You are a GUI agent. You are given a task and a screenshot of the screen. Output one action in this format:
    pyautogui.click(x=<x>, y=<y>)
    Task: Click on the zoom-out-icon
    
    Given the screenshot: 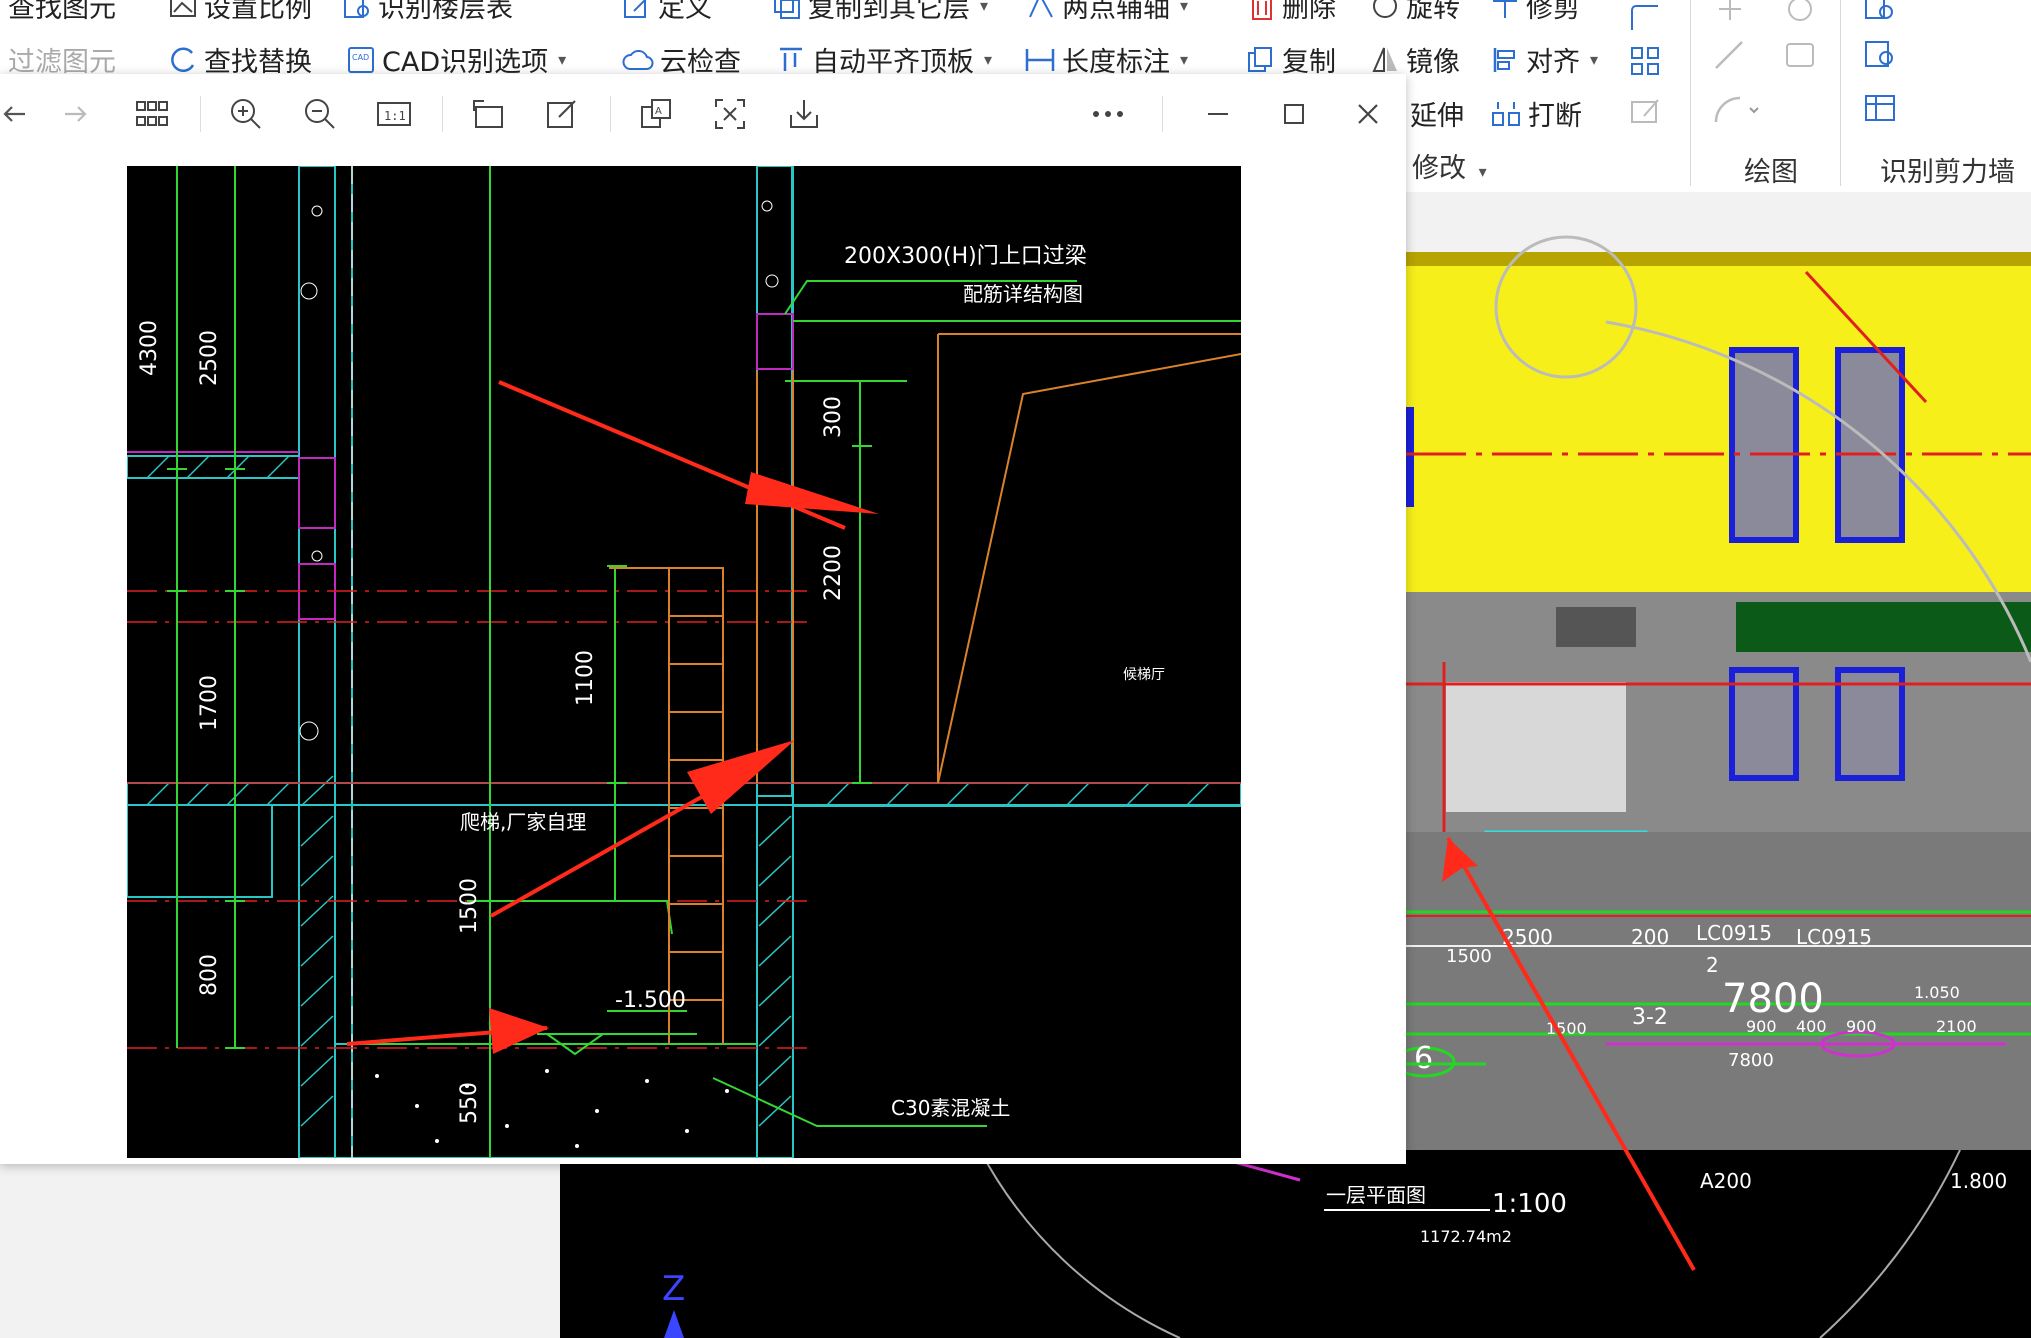 What is the action you would take?
    pyautogui.click(x=320, y=114)
    